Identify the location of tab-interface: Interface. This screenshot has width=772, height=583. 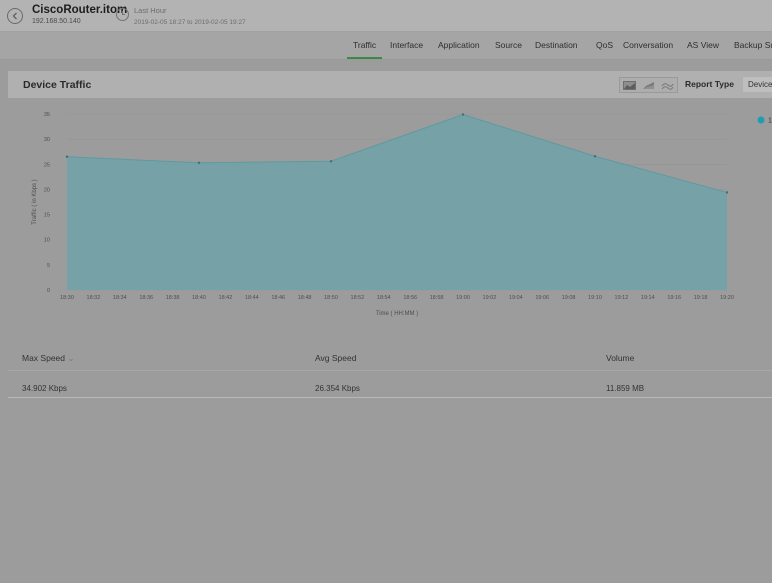
(406, 45).